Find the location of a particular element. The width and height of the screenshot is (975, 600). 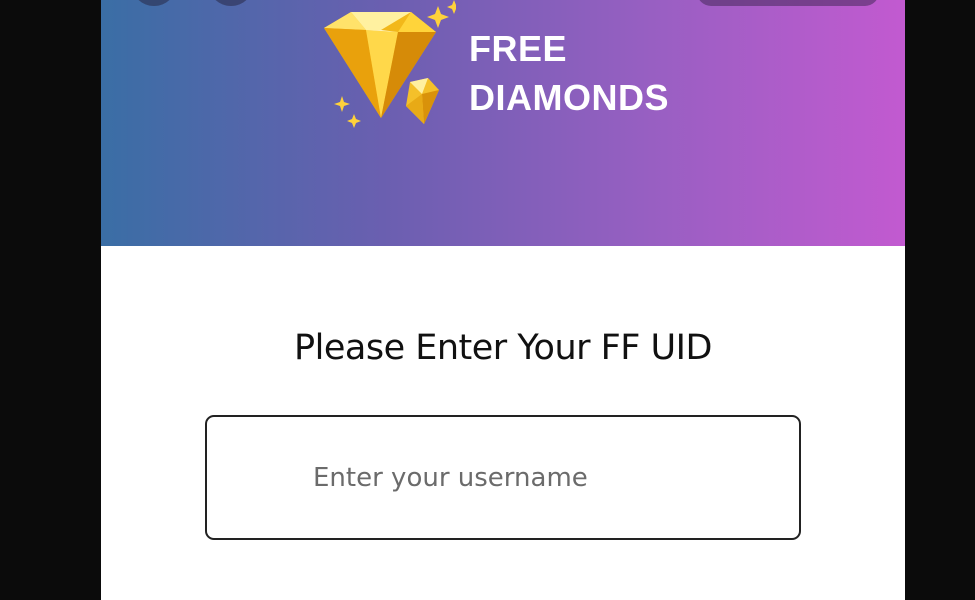

app-title: FREE DIAMONDS is located at coordinates (569, 73).